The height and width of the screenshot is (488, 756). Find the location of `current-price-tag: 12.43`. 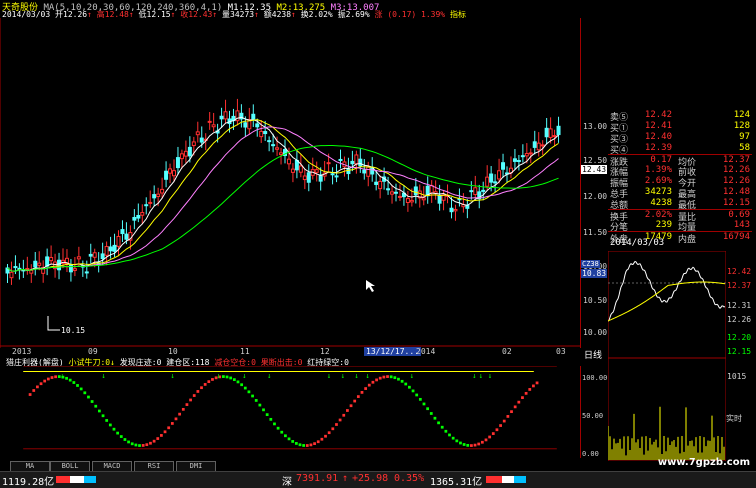

current-price-tag: 12.43 is located at coordinates (594, 169).